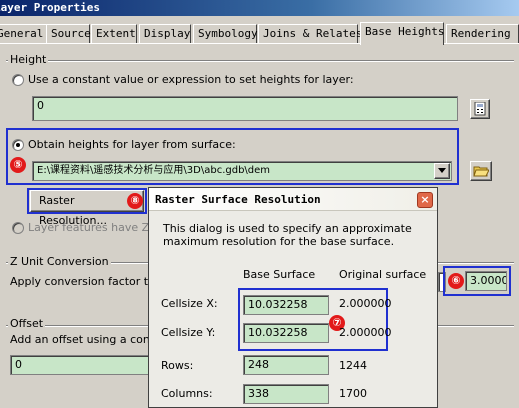 The image size is (519, 408). Describe the element at coordinates (80, 365) in the screenshot. I see `offset-value-field: 0` at that location.